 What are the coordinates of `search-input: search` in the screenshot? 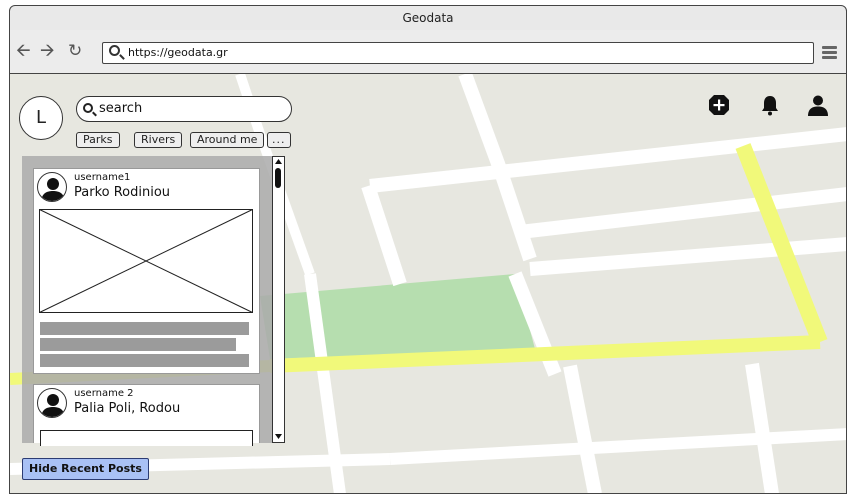 It's located at (184, 109).